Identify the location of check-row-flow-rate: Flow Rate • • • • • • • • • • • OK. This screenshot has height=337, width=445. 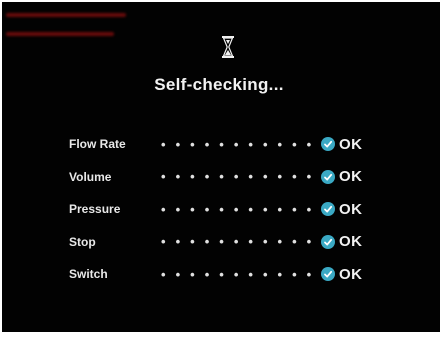
(229, 144).